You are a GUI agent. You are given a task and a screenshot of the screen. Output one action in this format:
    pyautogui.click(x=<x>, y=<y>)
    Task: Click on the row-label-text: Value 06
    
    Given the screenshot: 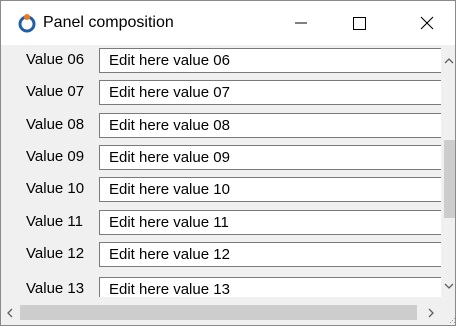 What is the action you would take?
    pyautogui.click(x=55, y=59)
    